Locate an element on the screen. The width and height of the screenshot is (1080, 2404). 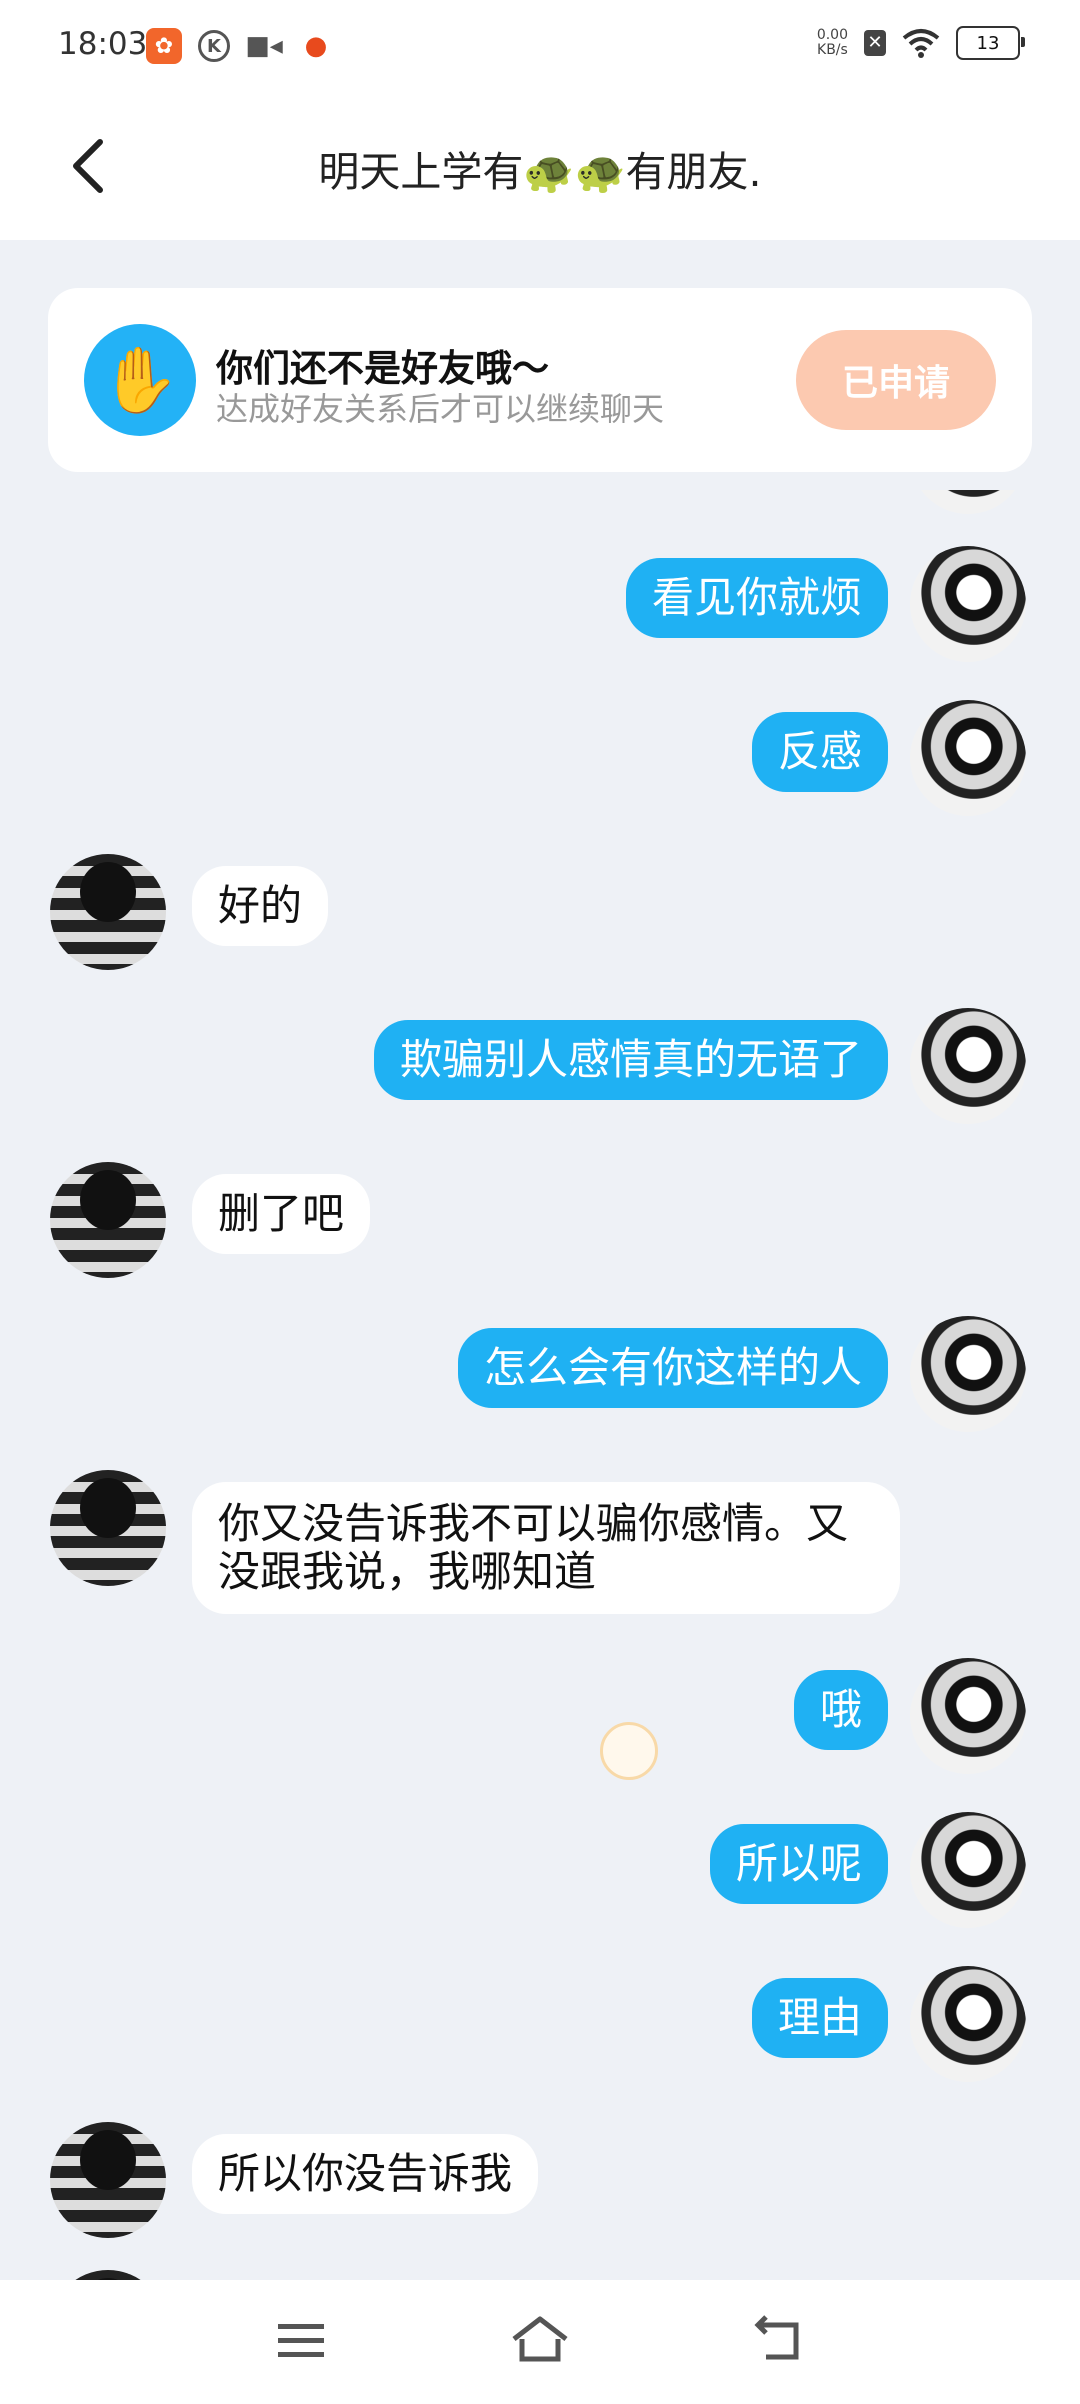
back-nav-button is located at coordinates (779, 2340).